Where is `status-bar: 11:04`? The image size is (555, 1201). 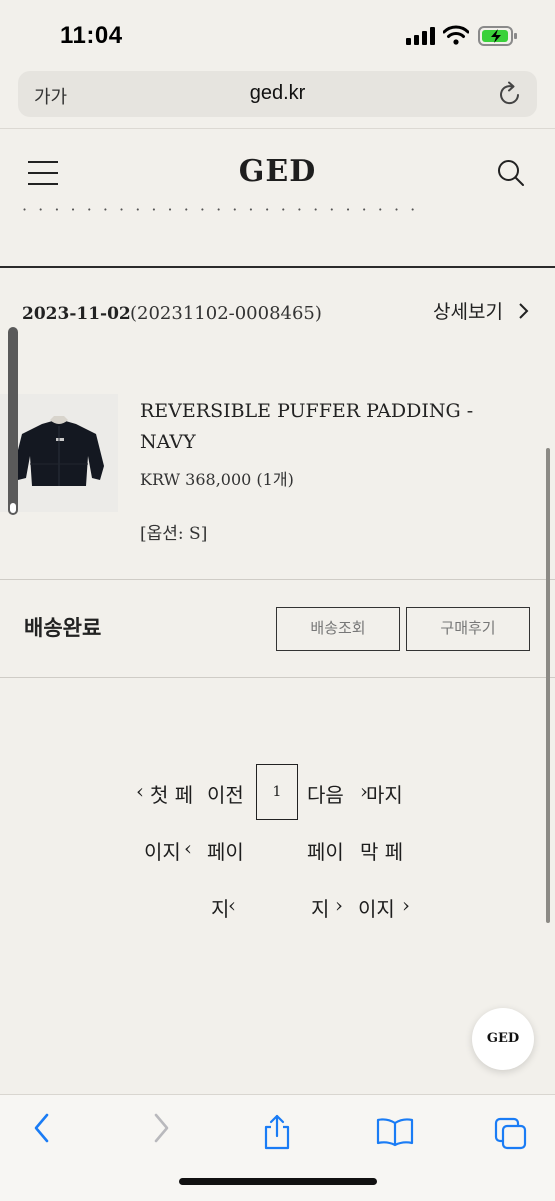
status-bar: 11:04 is located at coordinates (277, 35).